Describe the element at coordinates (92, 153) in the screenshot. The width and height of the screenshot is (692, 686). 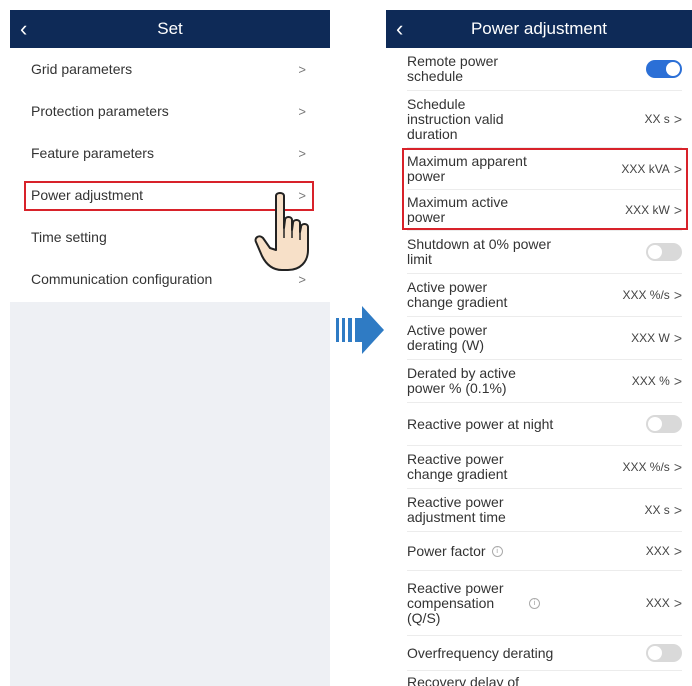
I see `menu-item-label: Feature parameters` at that location.